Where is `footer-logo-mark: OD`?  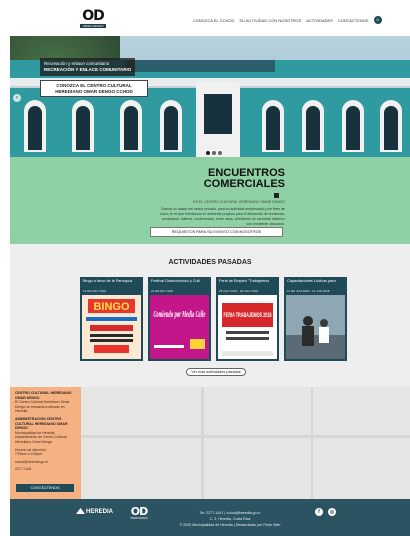 footer-logo-mark: OD is located at coordinates (139, 511).